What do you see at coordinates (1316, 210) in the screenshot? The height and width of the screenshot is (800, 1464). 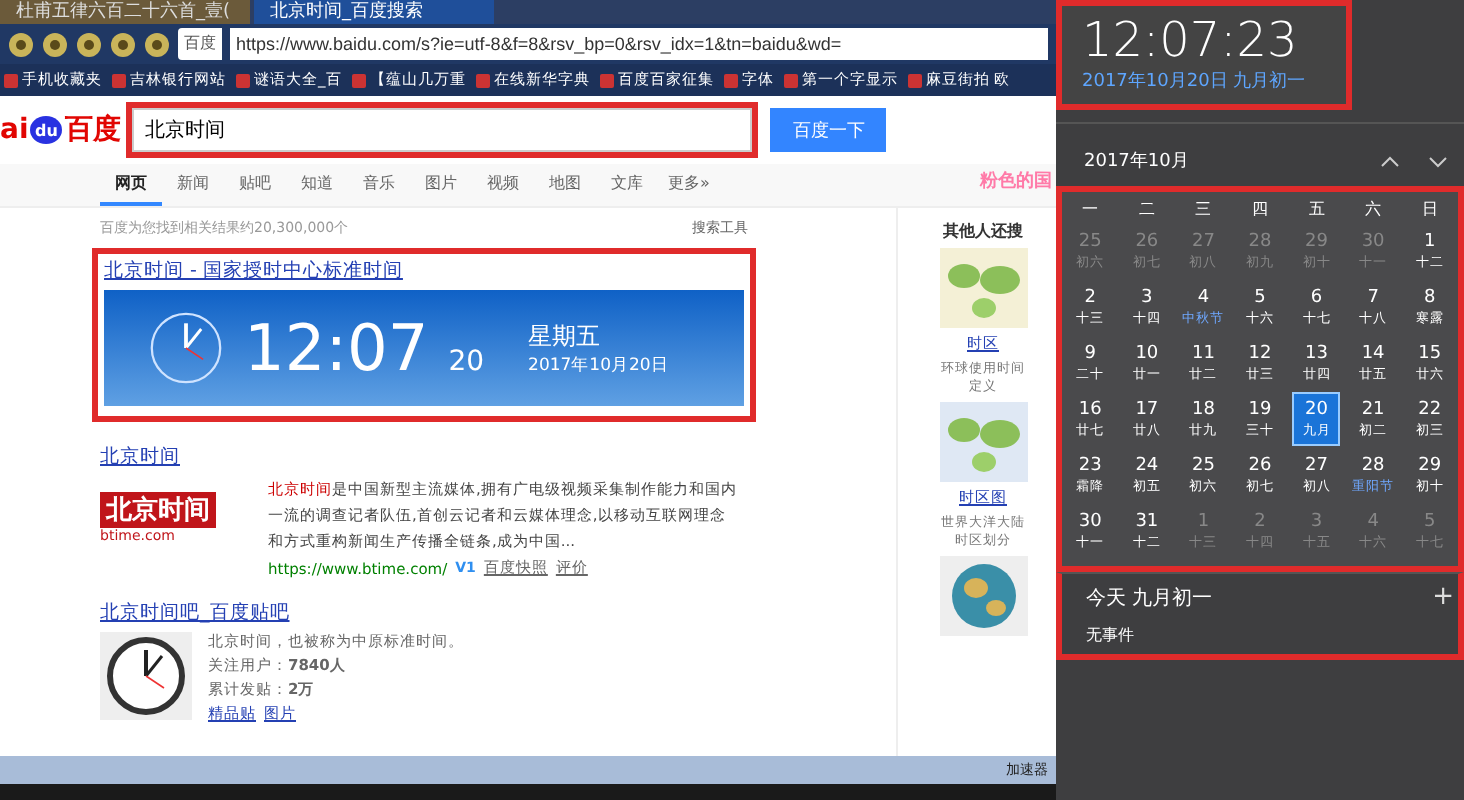 I see `weekday-label: 五` at bounding box center [1316, 210].